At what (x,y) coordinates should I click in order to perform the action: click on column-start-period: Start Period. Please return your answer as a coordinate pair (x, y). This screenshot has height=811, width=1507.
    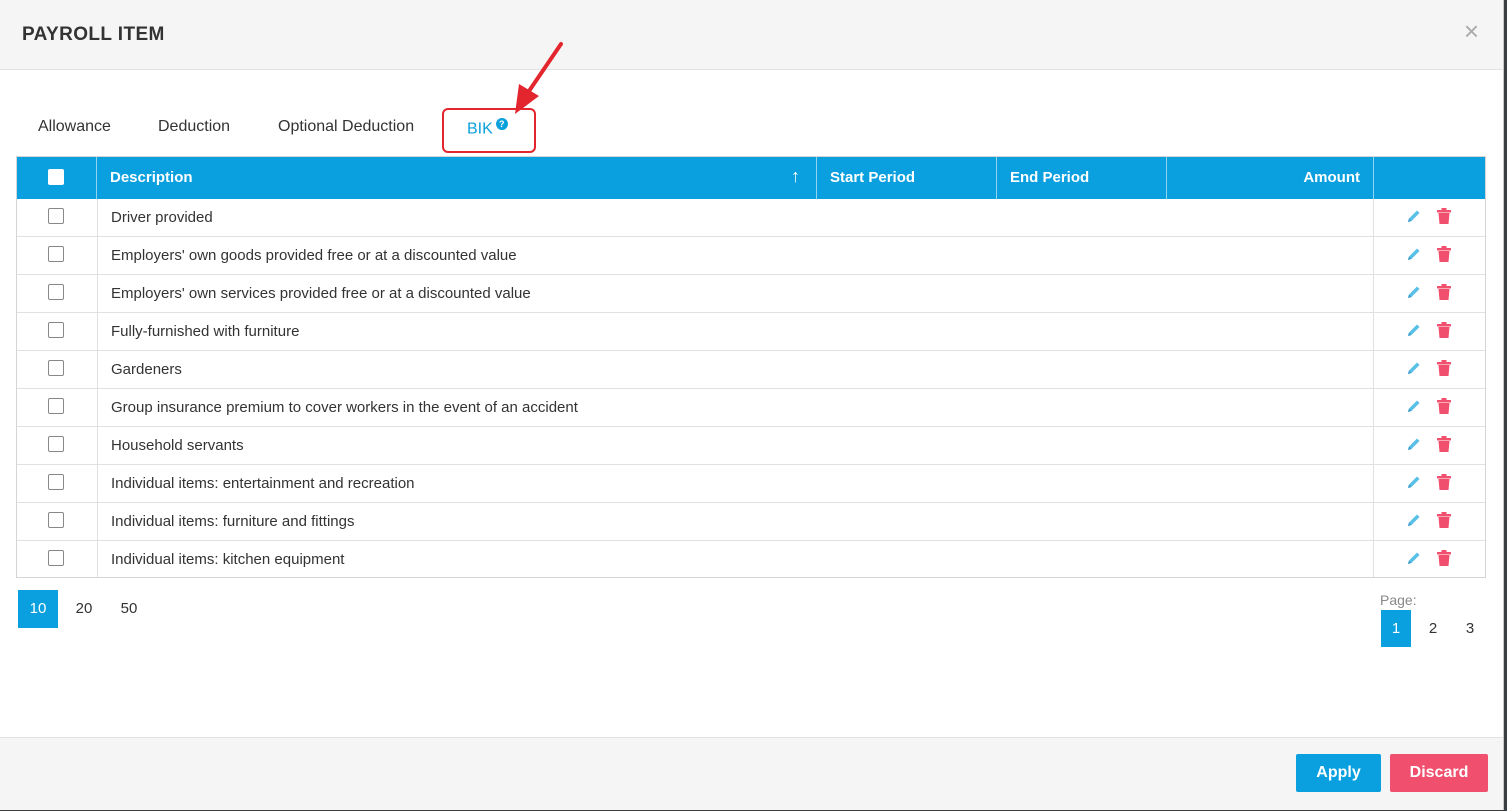
    Looking at the image, I should click on (907, 178).